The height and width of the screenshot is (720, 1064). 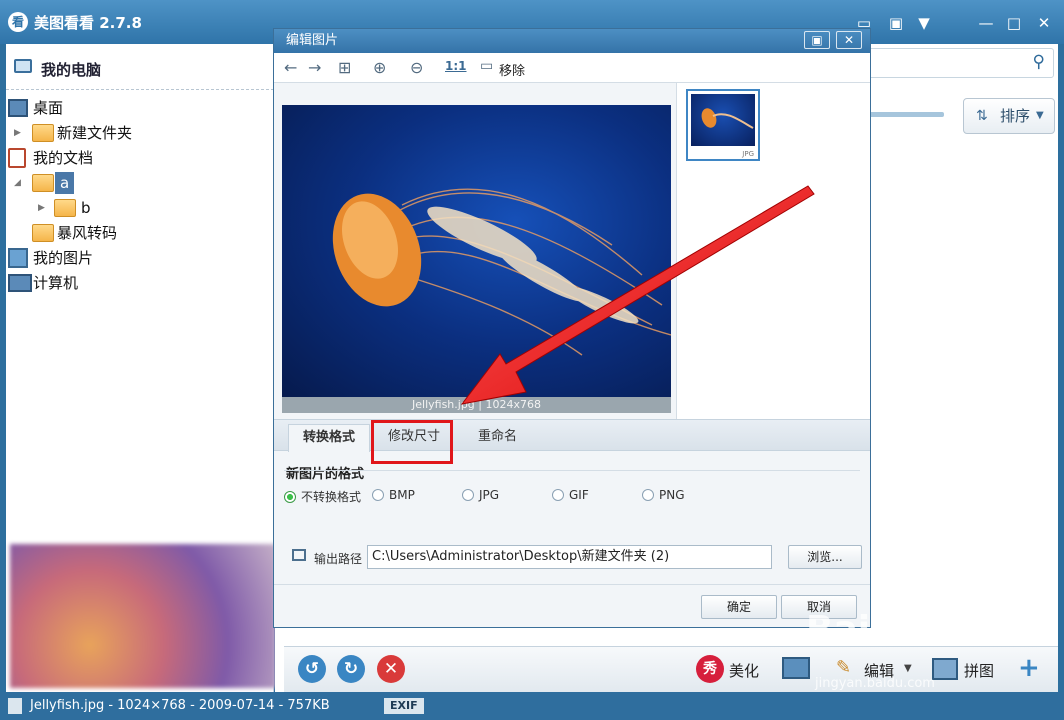 I want to click on sidebar-item-label: 我的文档, so click(x=63, y=158).